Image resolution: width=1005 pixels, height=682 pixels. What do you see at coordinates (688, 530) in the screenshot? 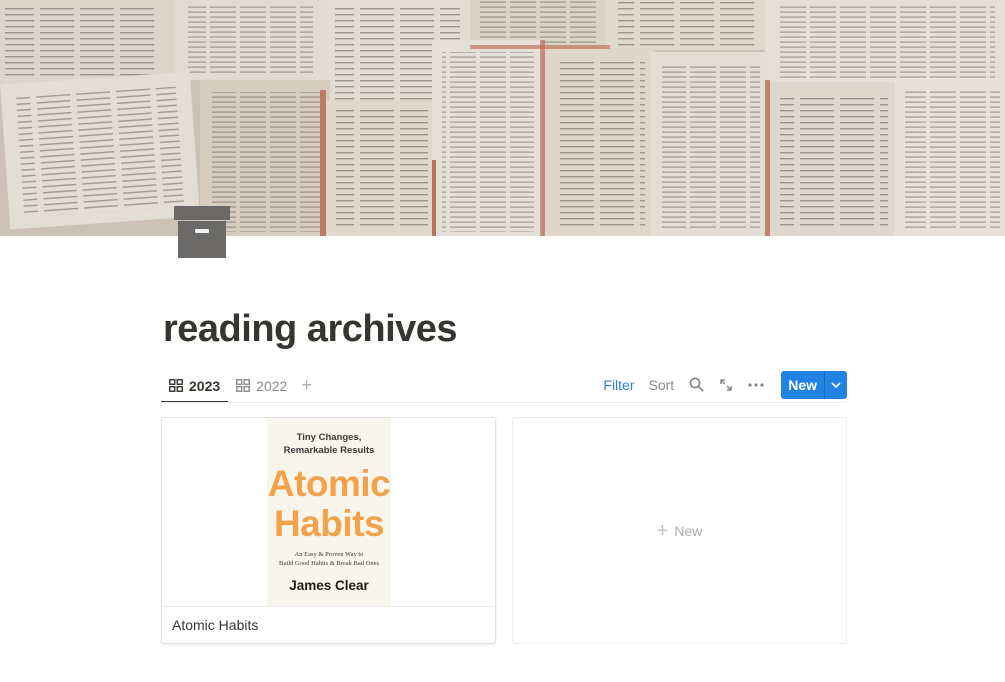
I see `new-card-label: New` at bounding box center [688, 530].